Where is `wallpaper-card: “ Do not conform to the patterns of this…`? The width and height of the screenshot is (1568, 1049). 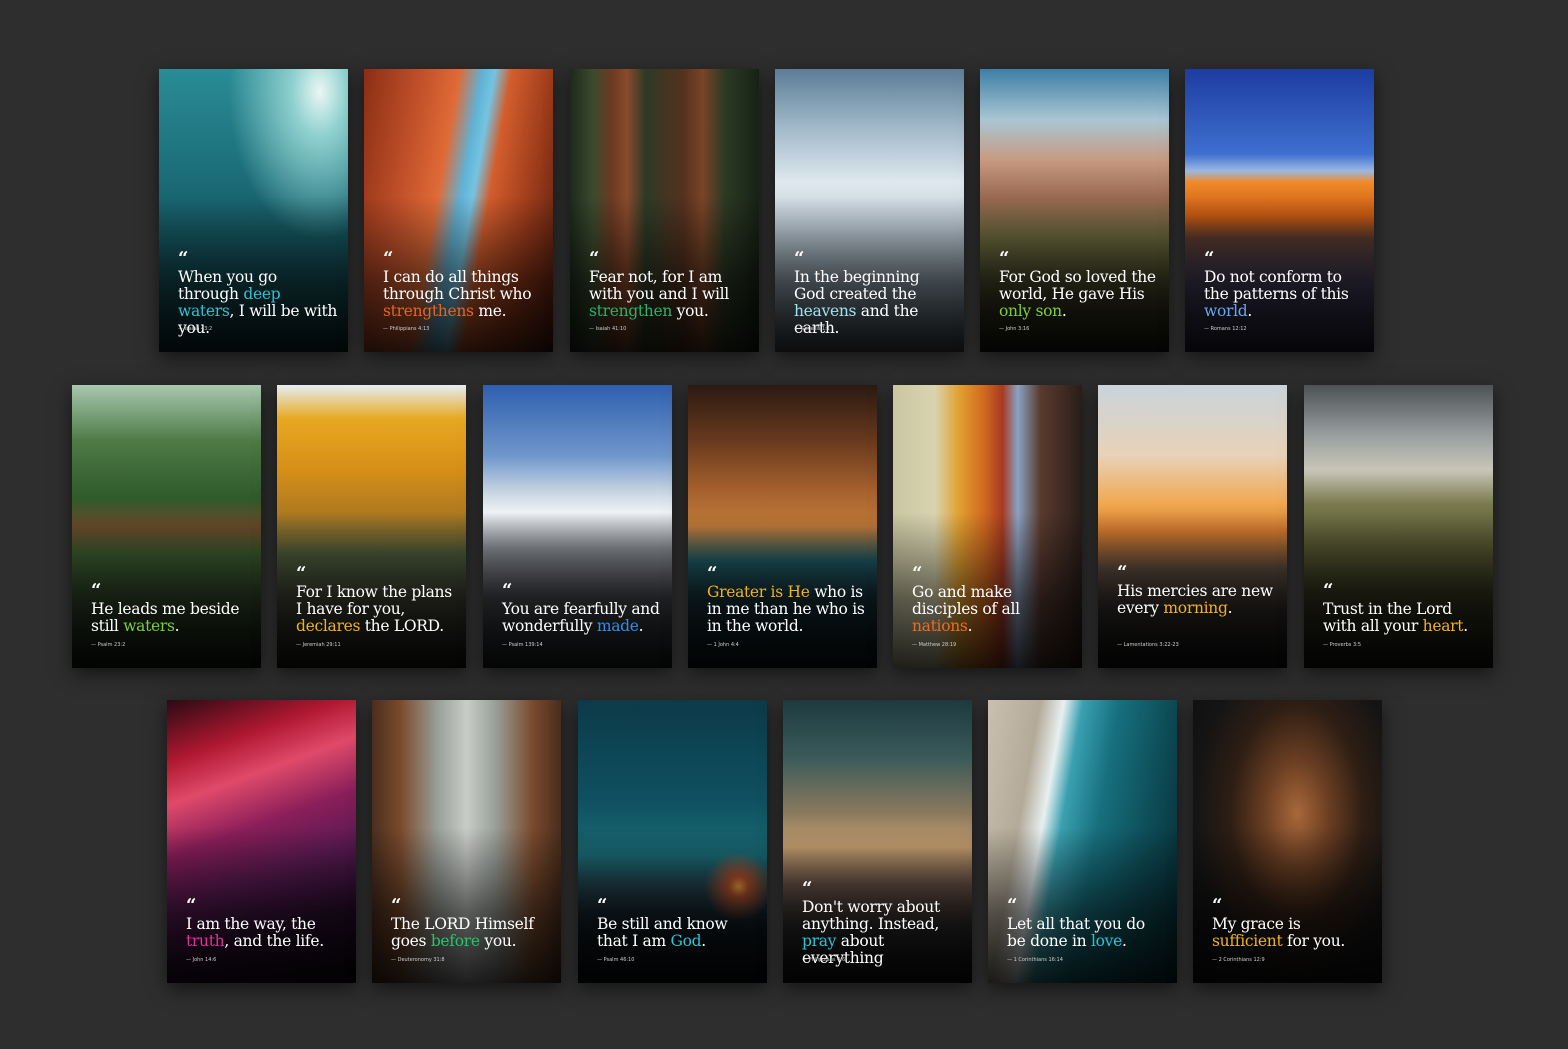
wallpaper-card: “ Do not conform to the patterns of this… is located at coordinates (1279, 210).